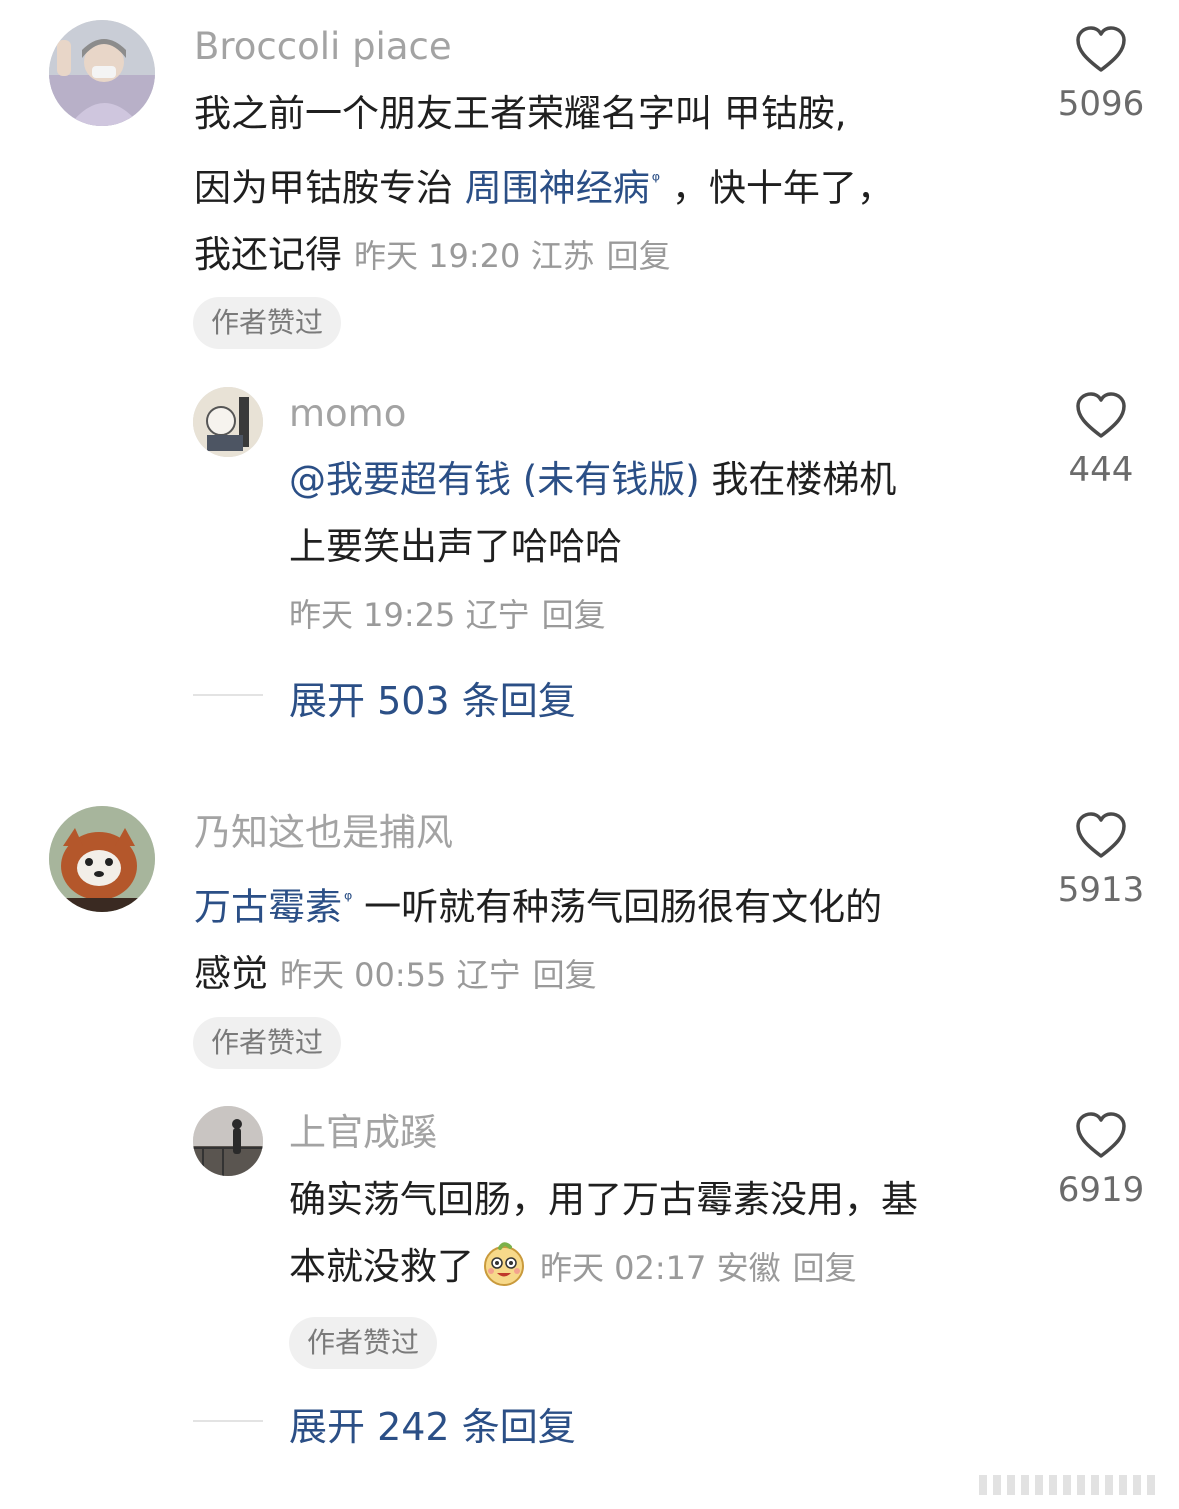 The width and height of the screenshot is (1179, 1509). Describe the element at coordinates (474, 256) in the screenshot. I see `timestamp: 昨天 19:20 江苏` at that location.